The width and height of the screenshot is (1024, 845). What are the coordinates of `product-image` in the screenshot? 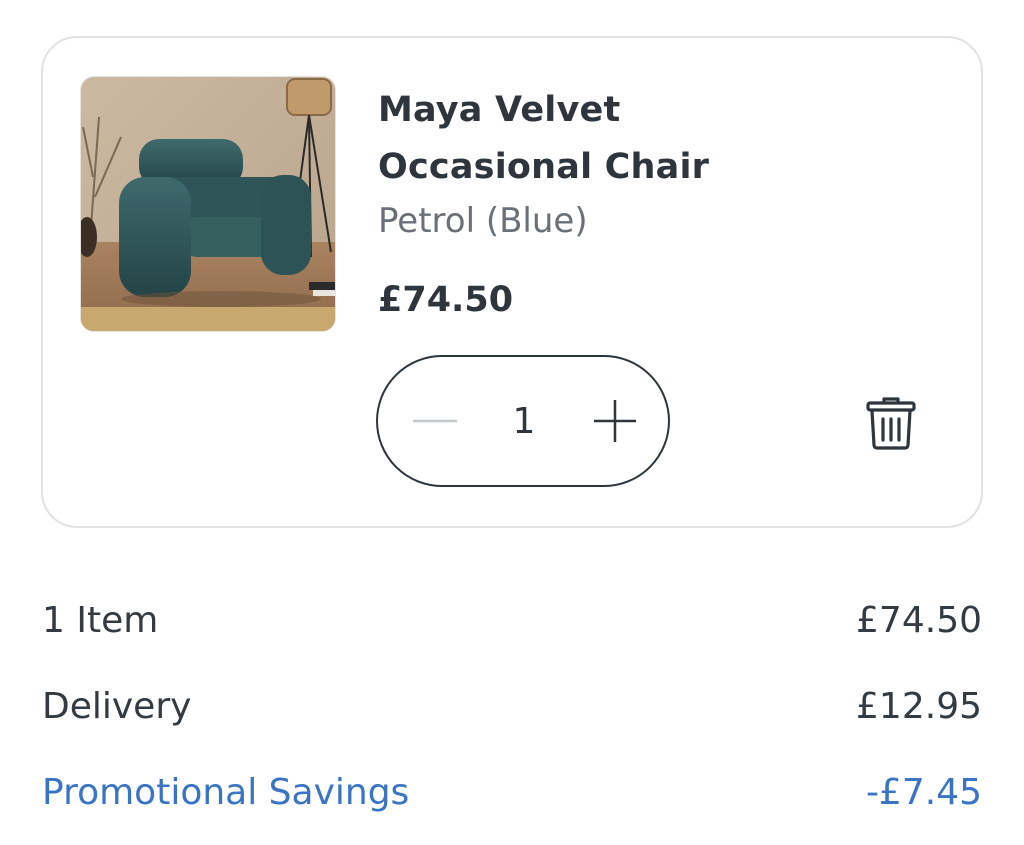 It's located at (208, 204).